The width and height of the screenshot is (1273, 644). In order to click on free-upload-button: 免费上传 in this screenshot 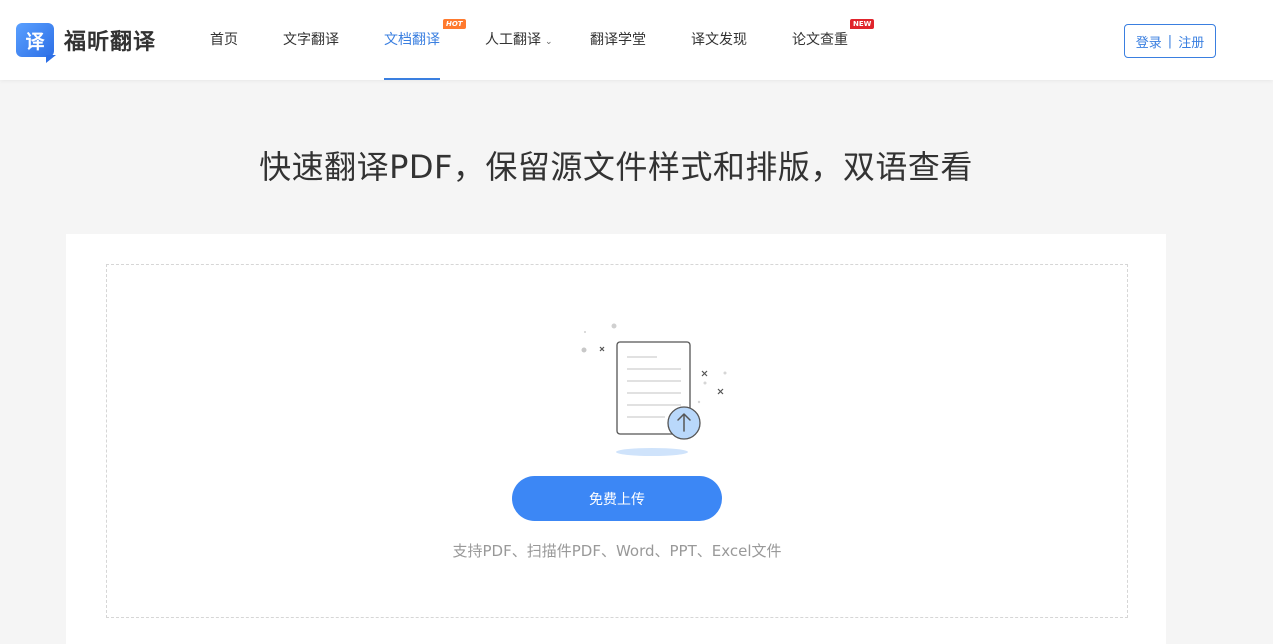, I will do `click(617, 498)`.